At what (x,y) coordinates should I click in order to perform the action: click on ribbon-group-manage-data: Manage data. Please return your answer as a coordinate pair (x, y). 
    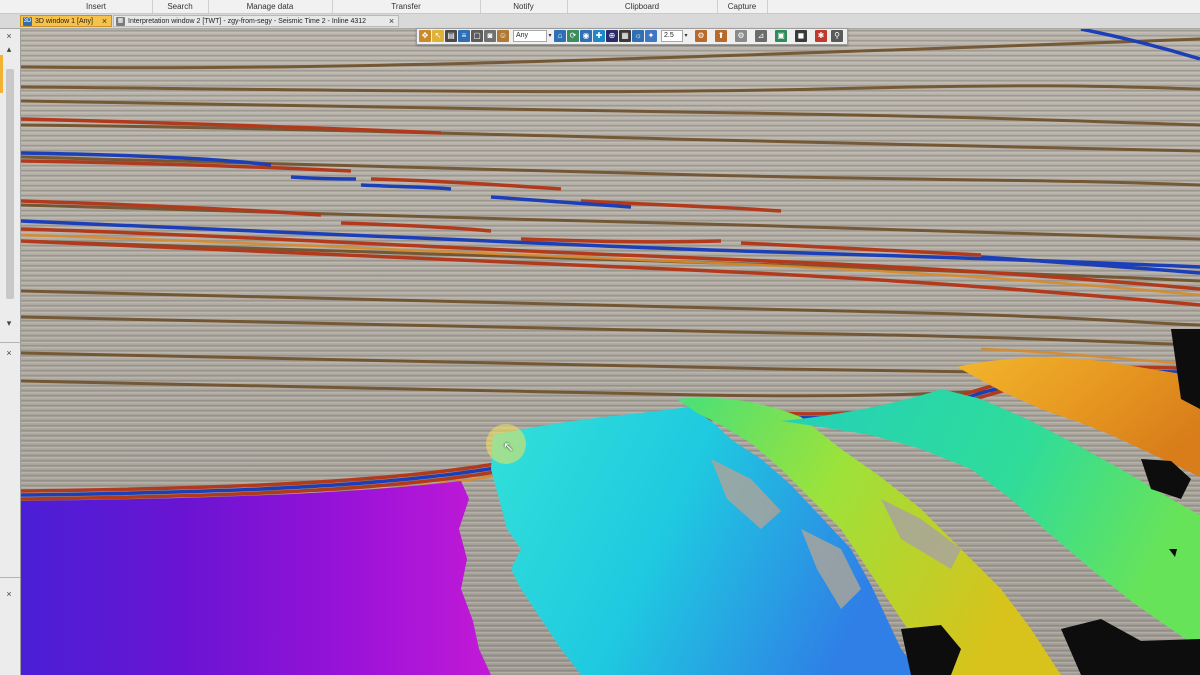
    Looking at the image, I should click on (270, 6).